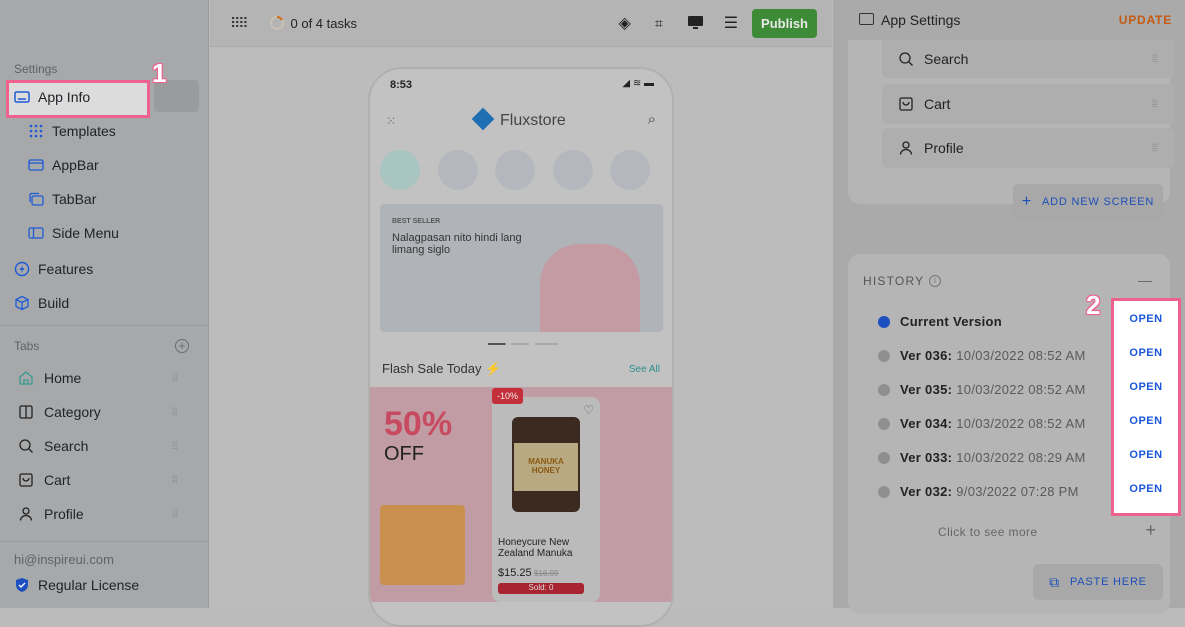 This screenshot has height=627, width=1185. I want to click on sidebar-item-build: Build, so click(104, 303).